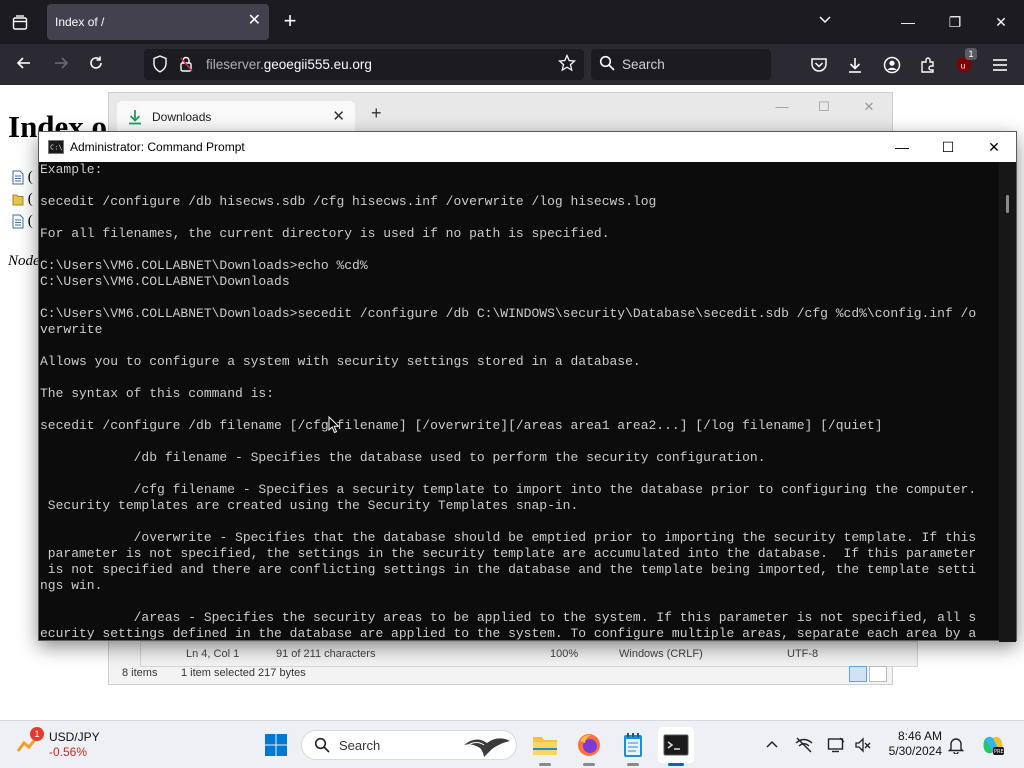  I want to click on volume-muted-icon, so click(863, 745).